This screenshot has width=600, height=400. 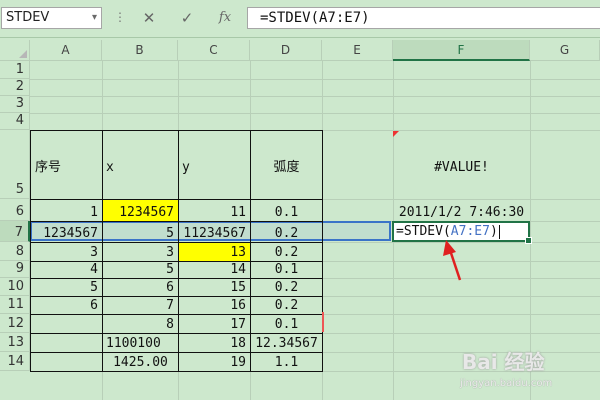 What do you see at coordinates (66, 305) in the screenshot?
I see `cell-a11: 6` at bounding box center [66, 305].